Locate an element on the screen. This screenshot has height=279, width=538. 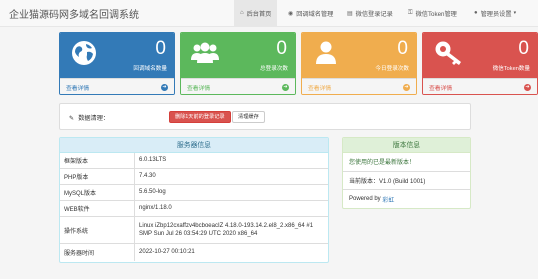
user-icon: ● is located at coordinates (476, 13).